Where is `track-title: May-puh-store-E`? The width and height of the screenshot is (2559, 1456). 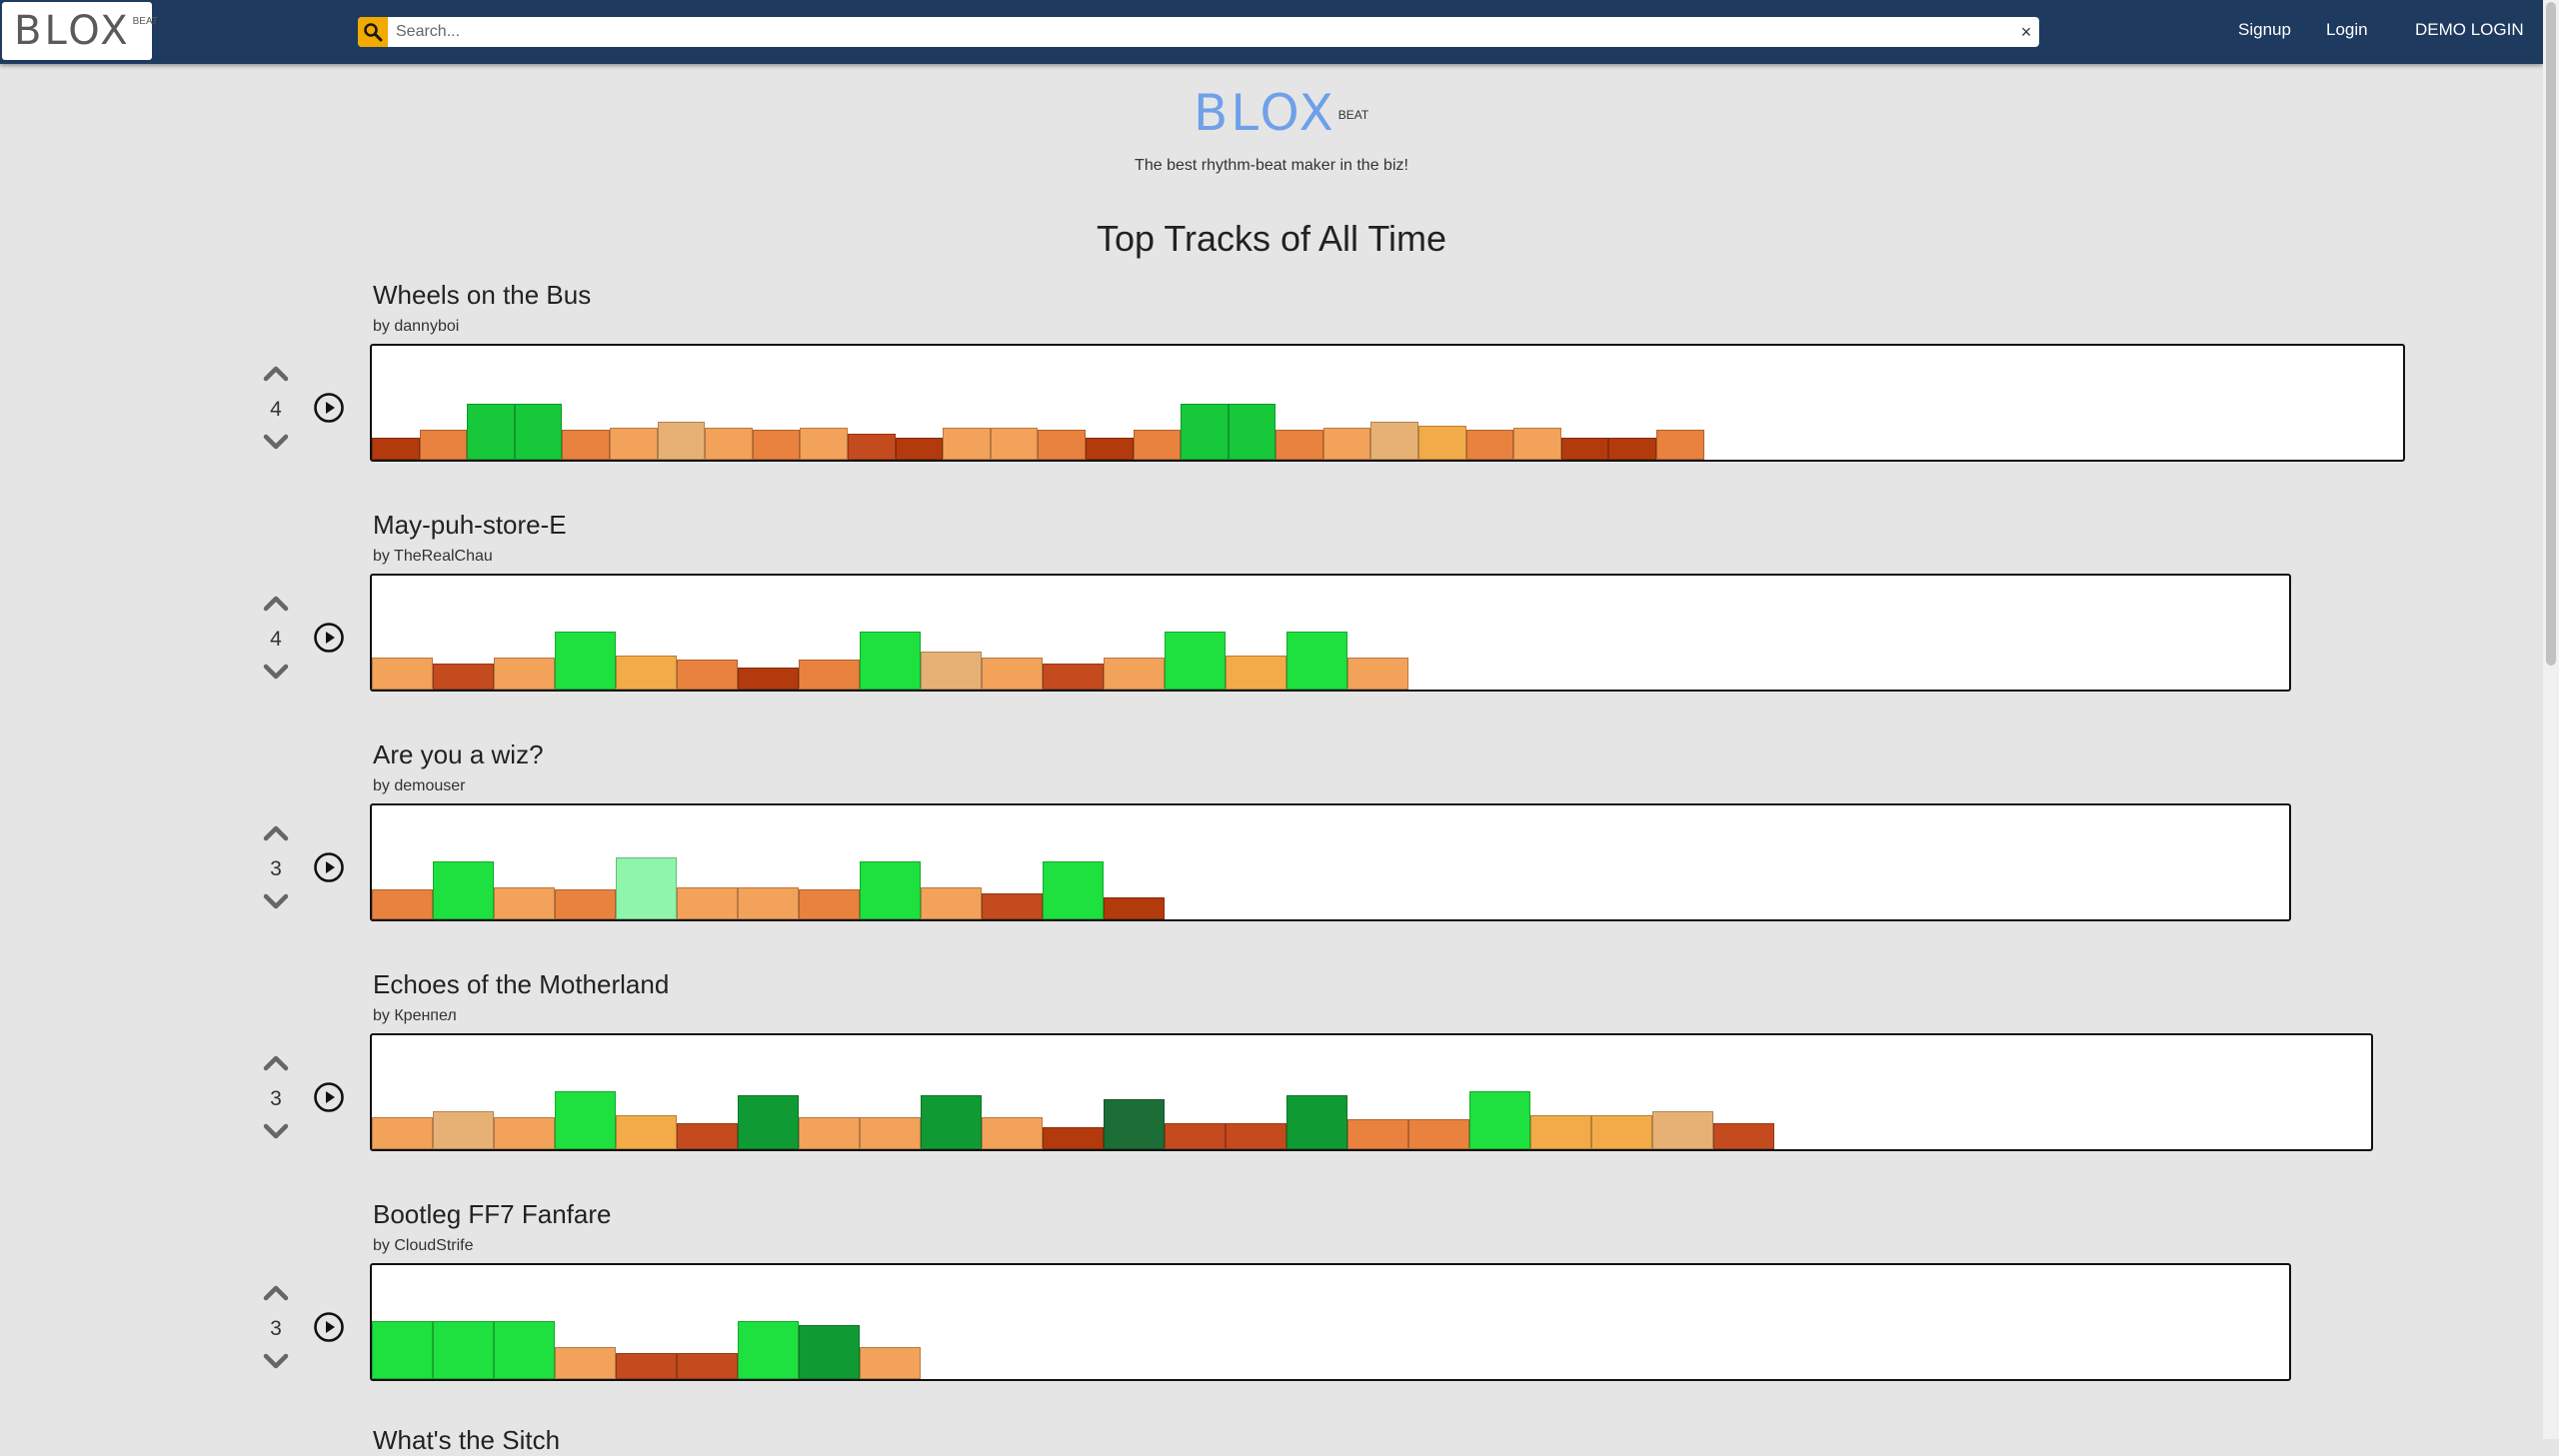
track-title: May-puh-store-E is located at coordinates (470, 525).